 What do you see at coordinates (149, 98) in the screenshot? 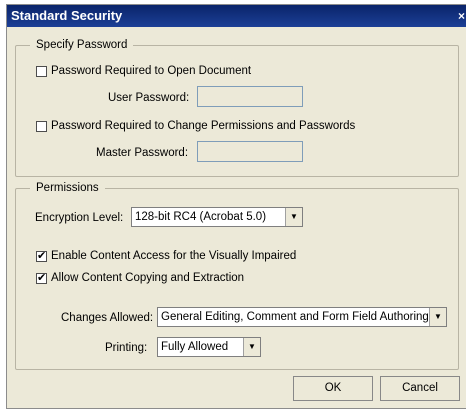
I see `user-password-label: User Password:` at bounding box center [149, 98].